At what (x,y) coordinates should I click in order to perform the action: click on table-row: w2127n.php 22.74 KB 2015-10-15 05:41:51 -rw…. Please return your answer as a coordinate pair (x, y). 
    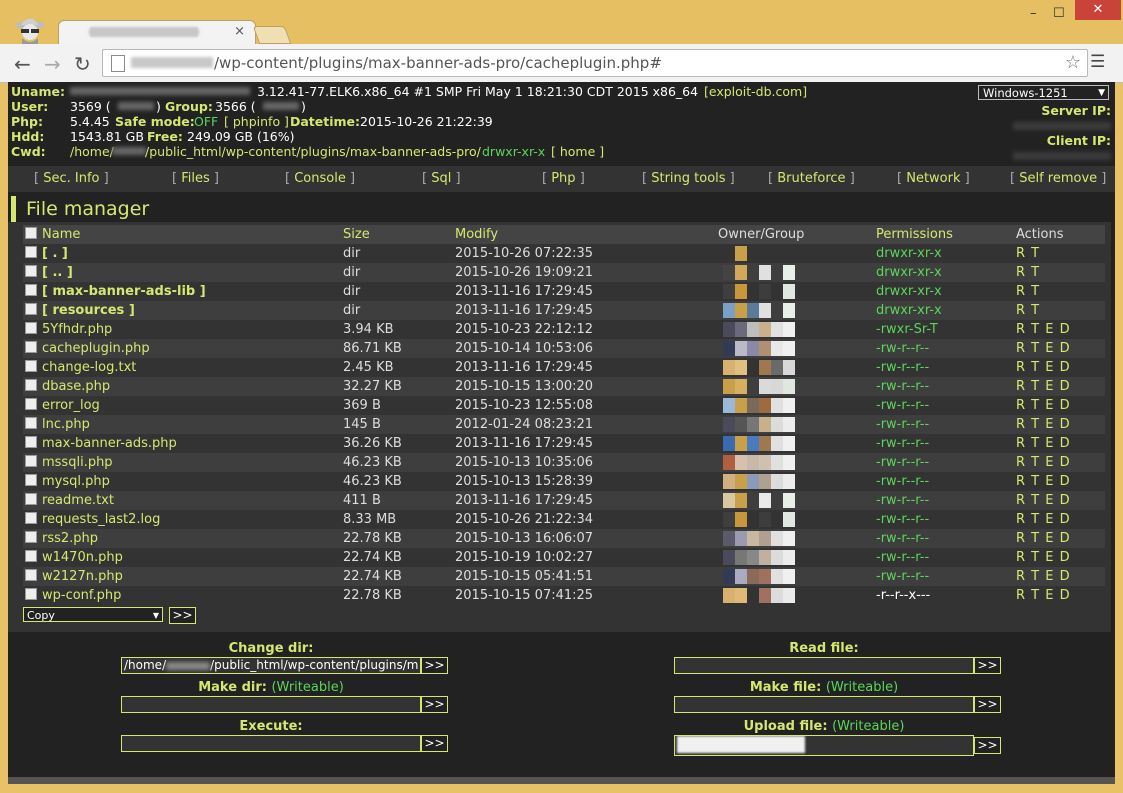
    Looking at the image, I should click on (564, 576).